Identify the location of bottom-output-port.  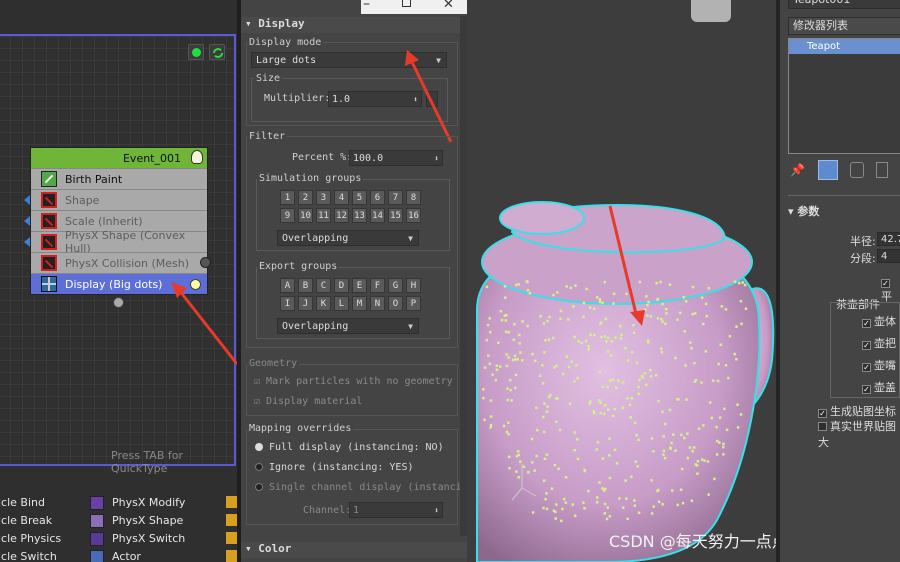
(118, 302).